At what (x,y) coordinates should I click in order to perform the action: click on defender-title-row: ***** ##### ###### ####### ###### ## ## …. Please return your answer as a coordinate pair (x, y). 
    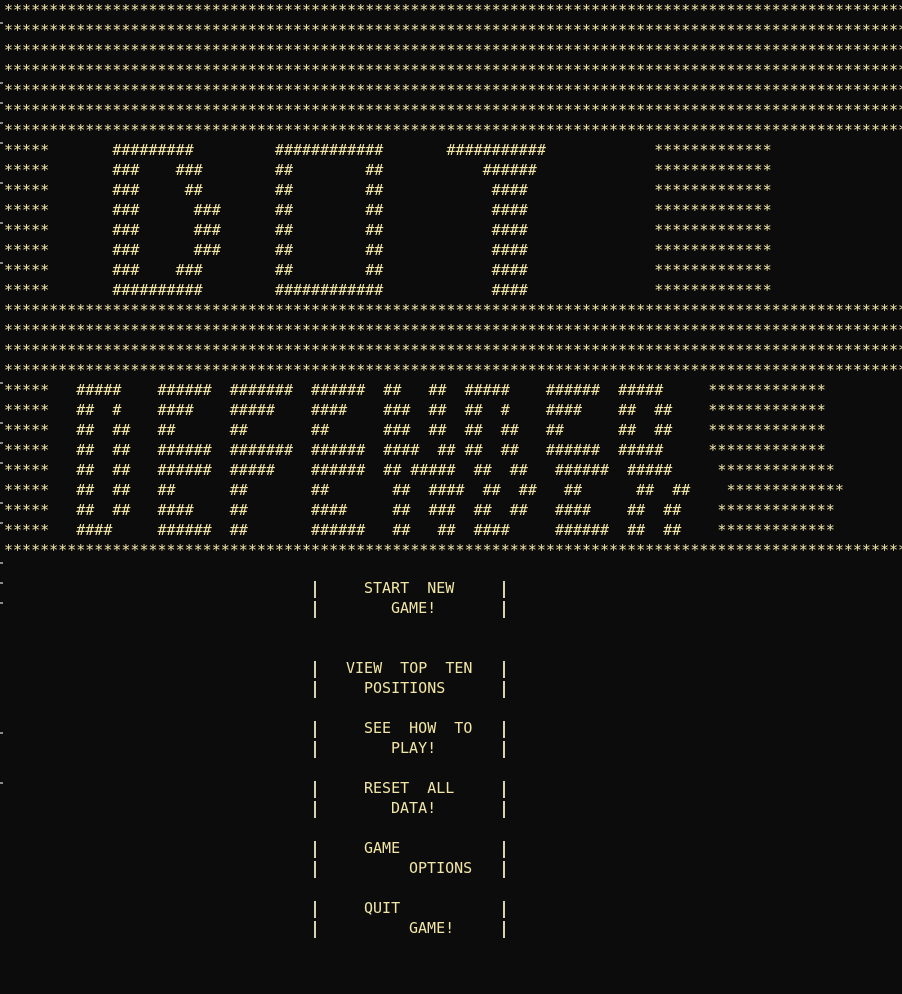
    Looking at the image, I should click on (415, 390).